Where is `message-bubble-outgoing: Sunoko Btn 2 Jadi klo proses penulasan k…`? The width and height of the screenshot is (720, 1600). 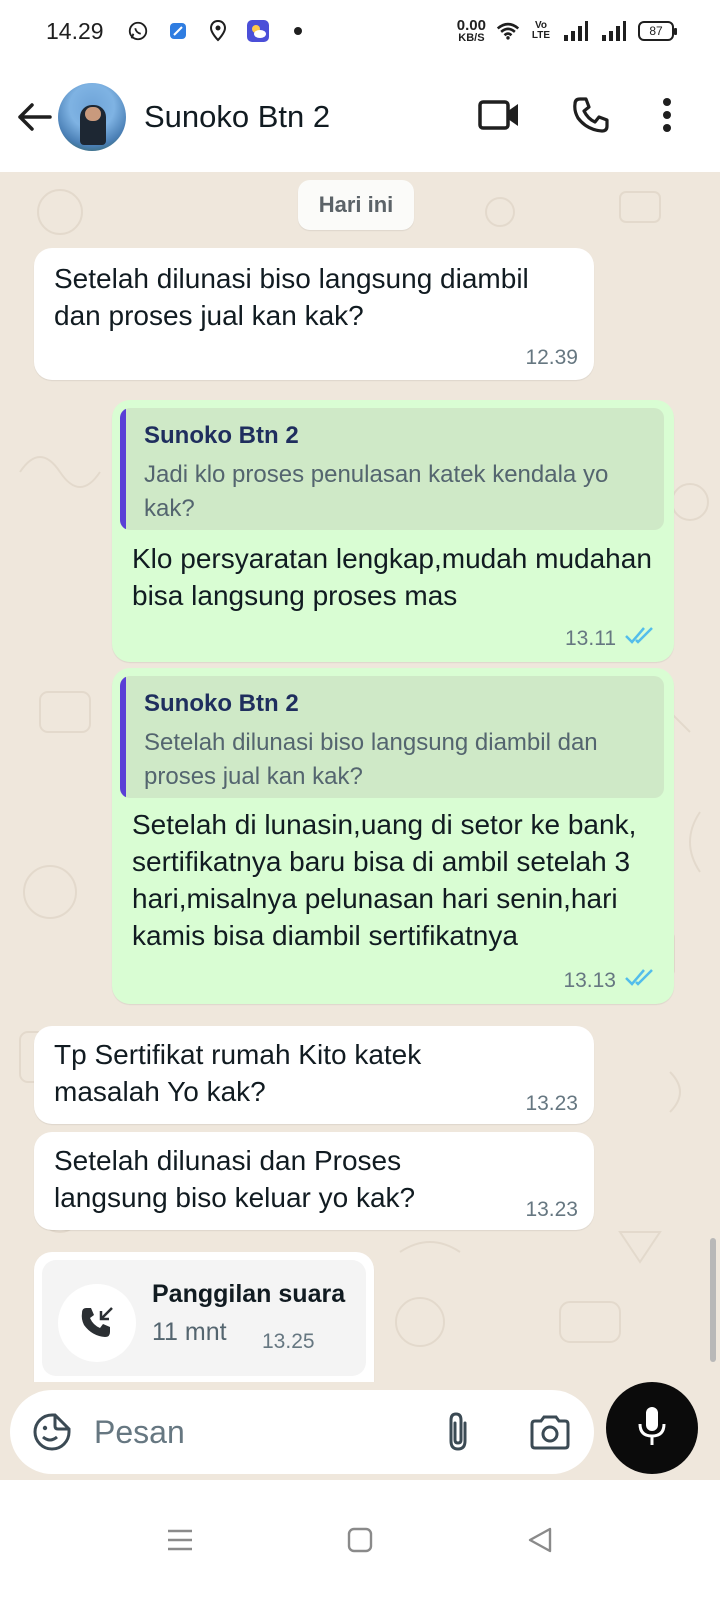 message-bubble-outgoing: Sunoko Btn 2 Jadi klo proses penulasan k… is located at coordinates (393, 531).